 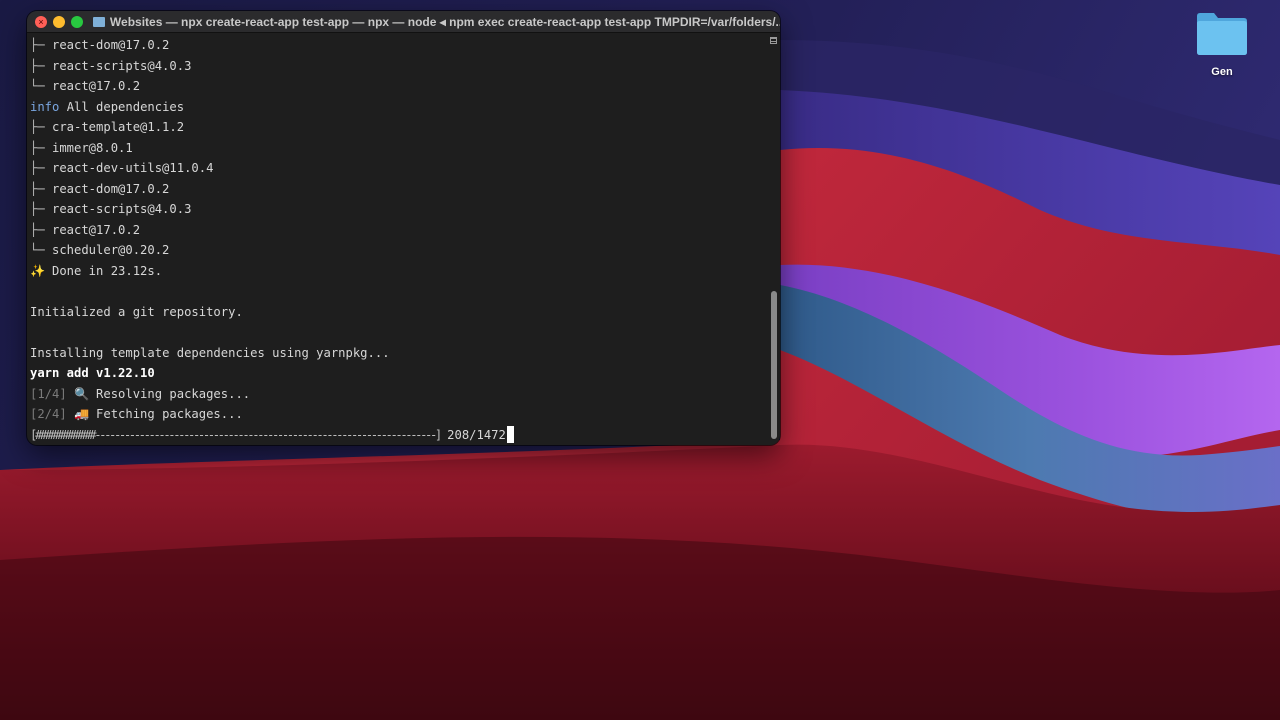 I want to click on desktop-icon-label: Gen, so click(x=1222, y=72).